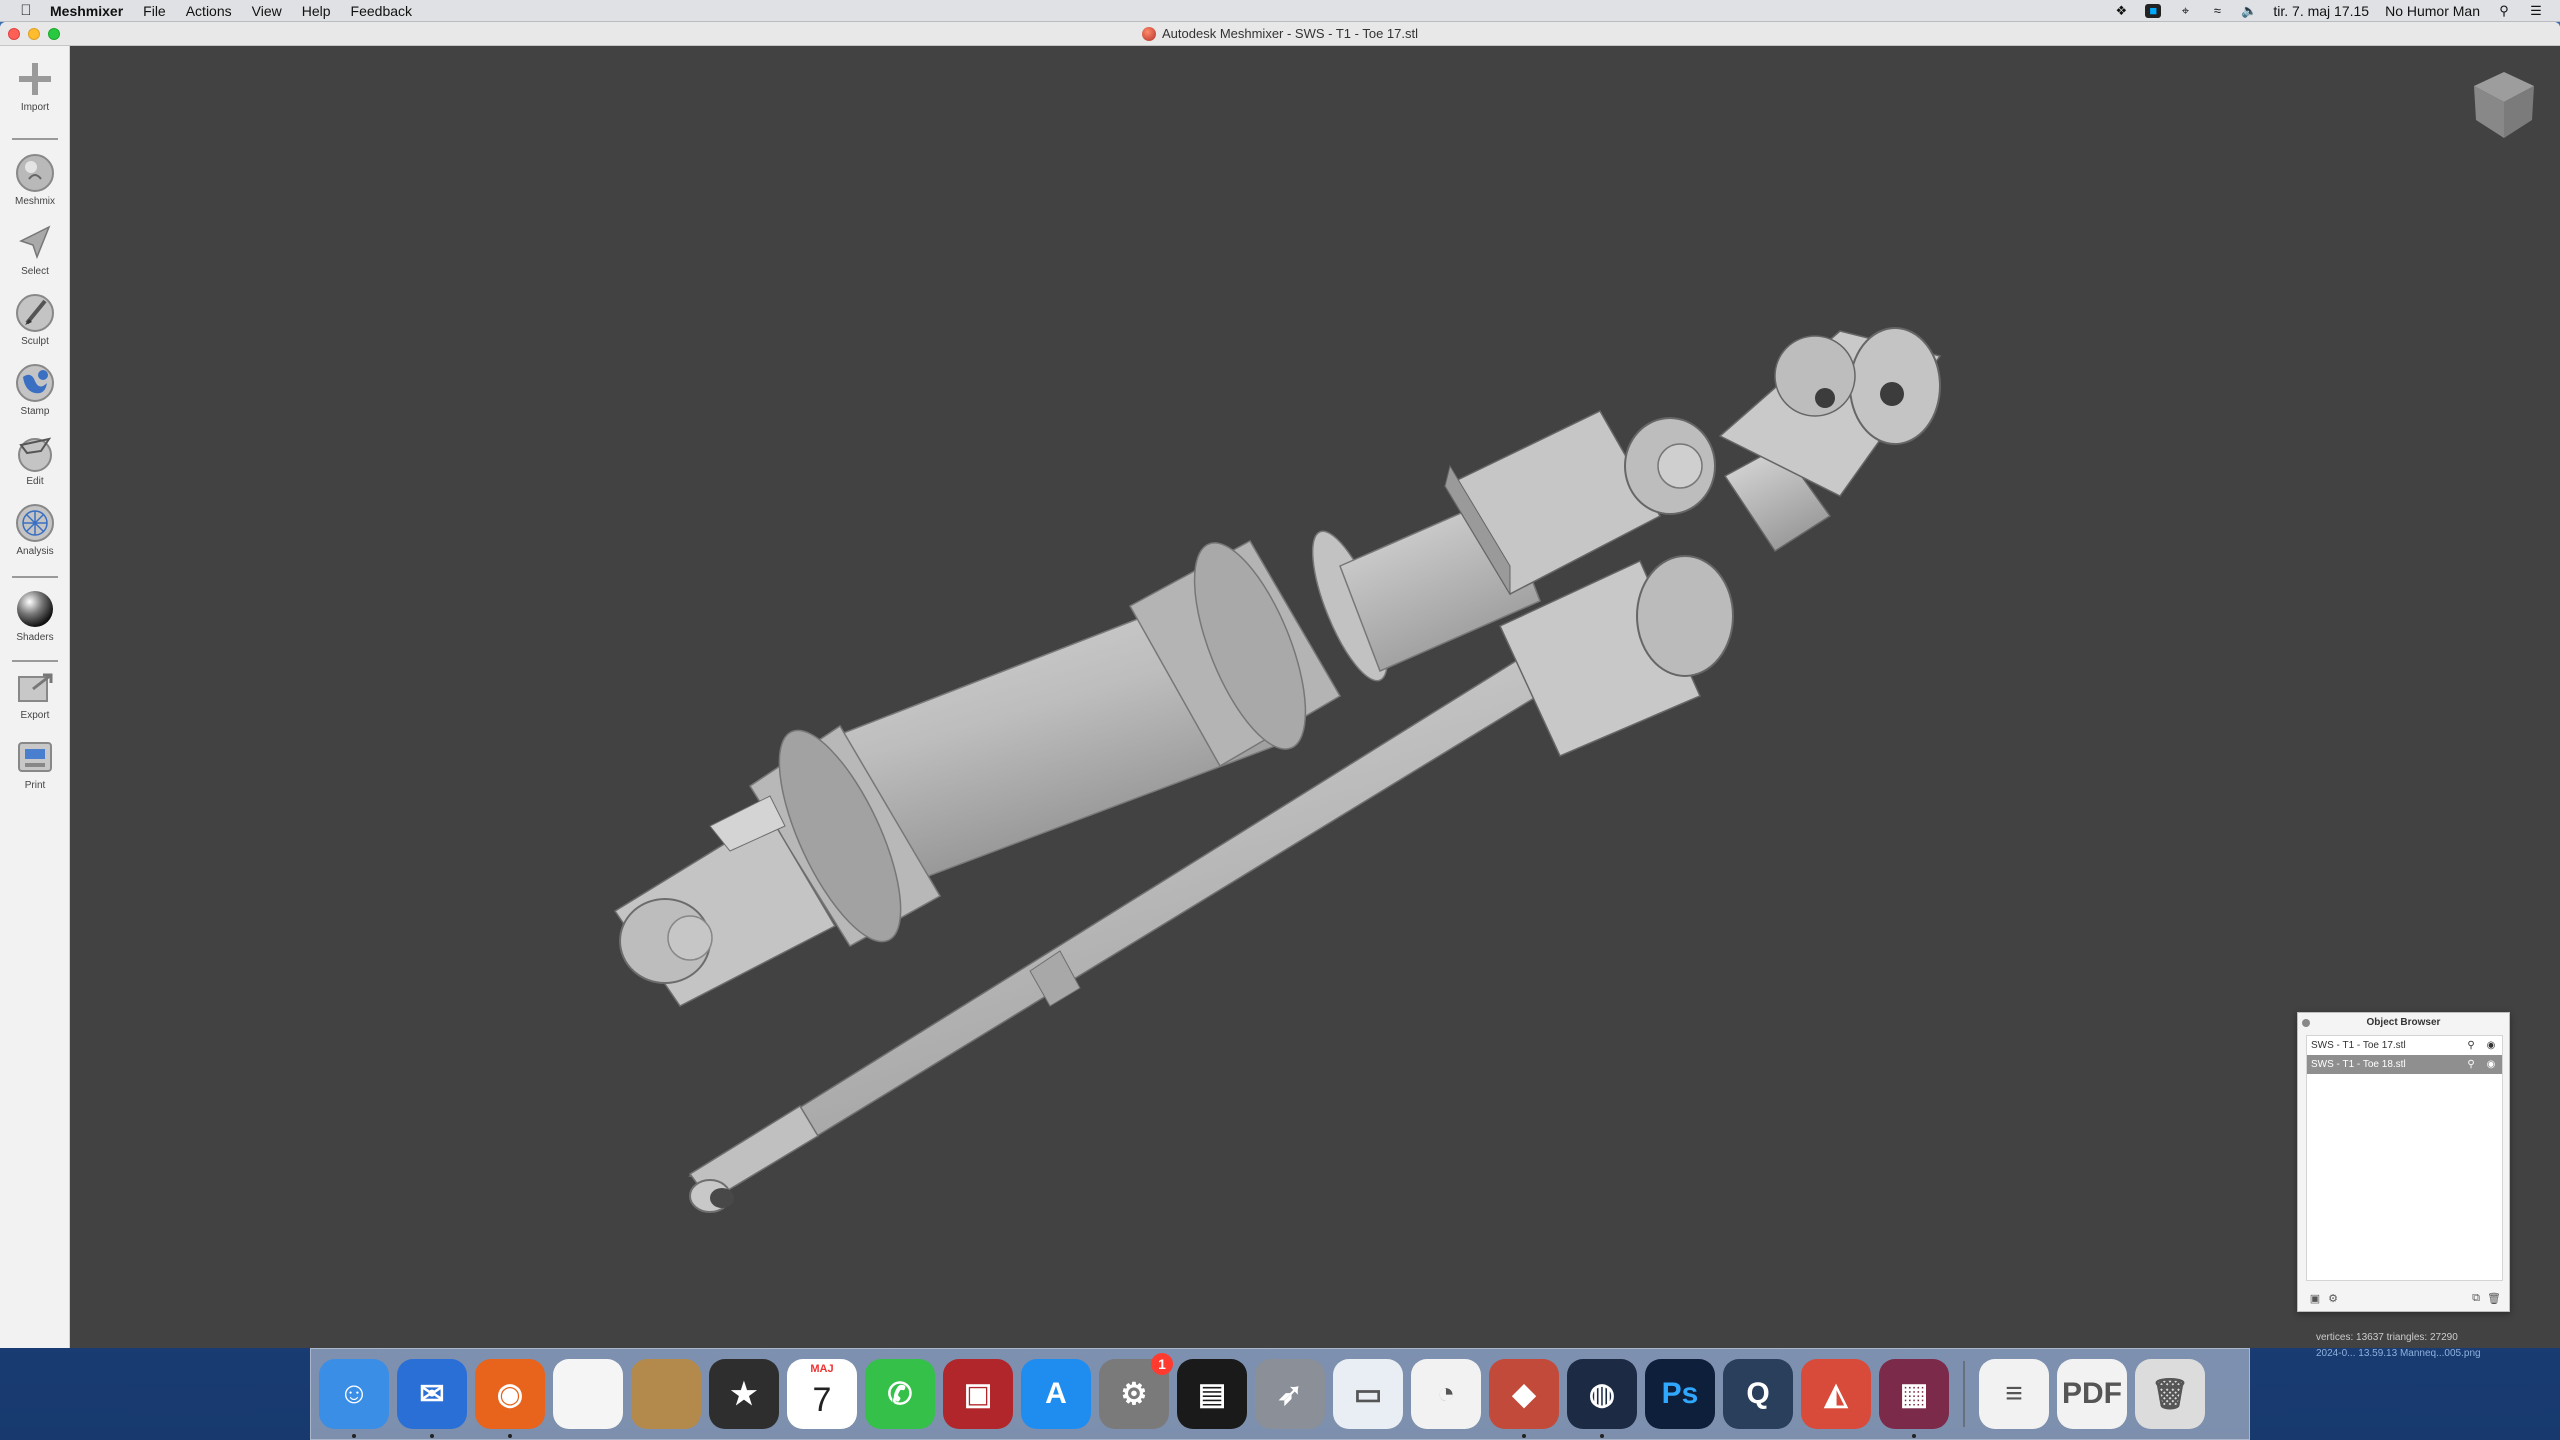 The width and height of the screenshot is (2560, 1440). I want to click on tool-export: Export, so click(35, 693).